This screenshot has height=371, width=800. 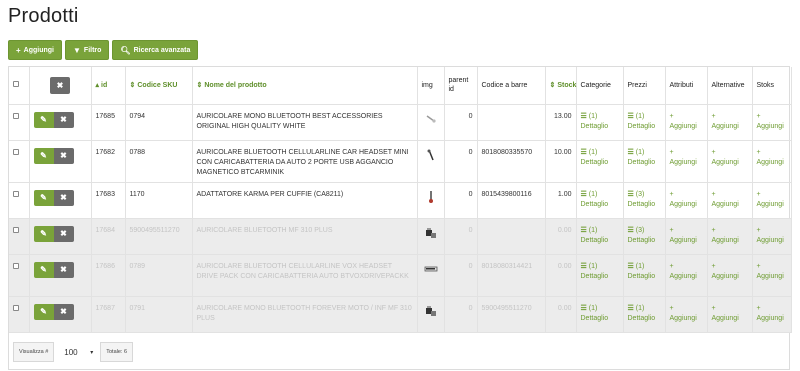 I want to click on filter-button: ▼ Filtro, so click(x=87, y=50).